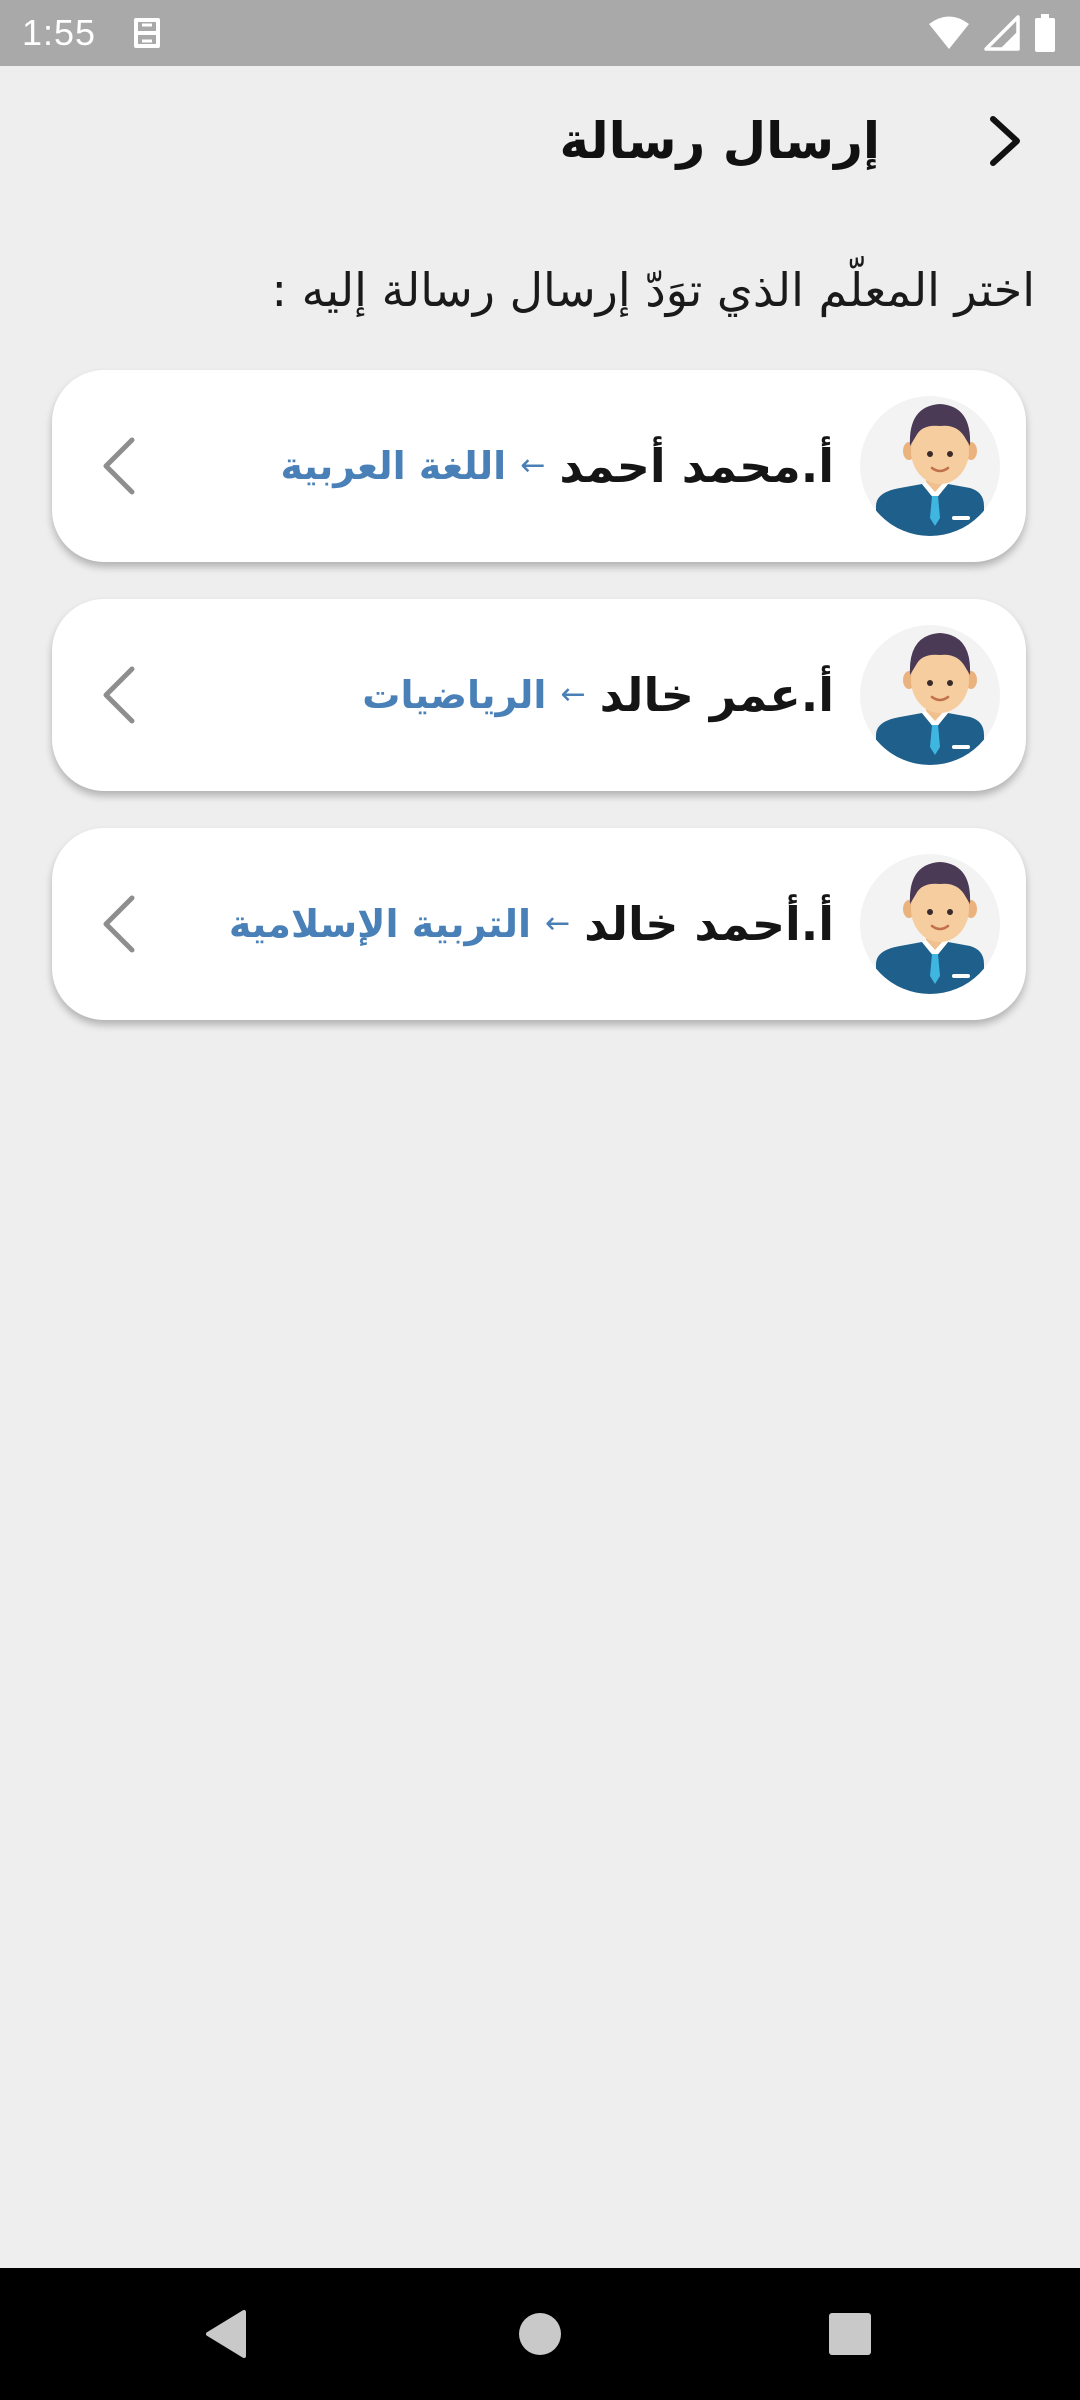 This screenshot has height=2400, width=1080. What do you see at coordinates (598, 695) in the screenshot?
I see `teacher-info: أ.عمر خالد ← الرياضيات` at bounding box center [598, 695].